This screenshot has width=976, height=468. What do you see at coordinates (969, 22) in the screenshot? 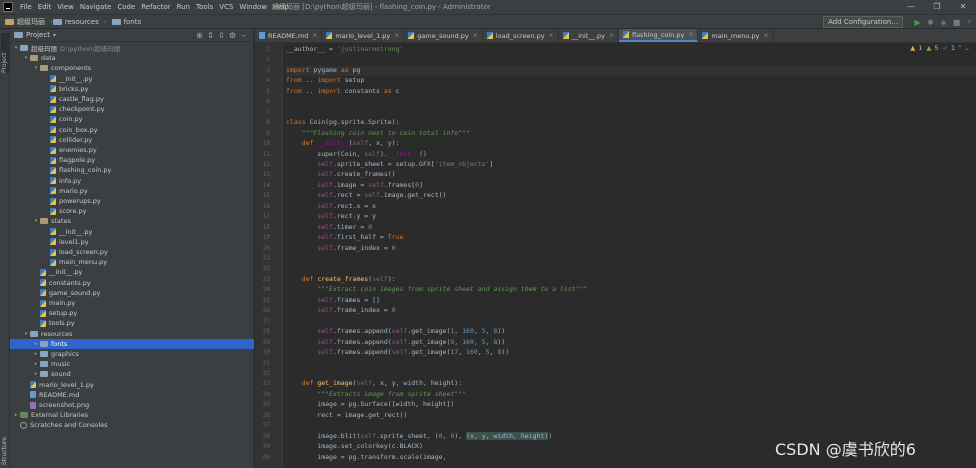
I see `search-icon: ⌕` at bounding box center [969, 22].